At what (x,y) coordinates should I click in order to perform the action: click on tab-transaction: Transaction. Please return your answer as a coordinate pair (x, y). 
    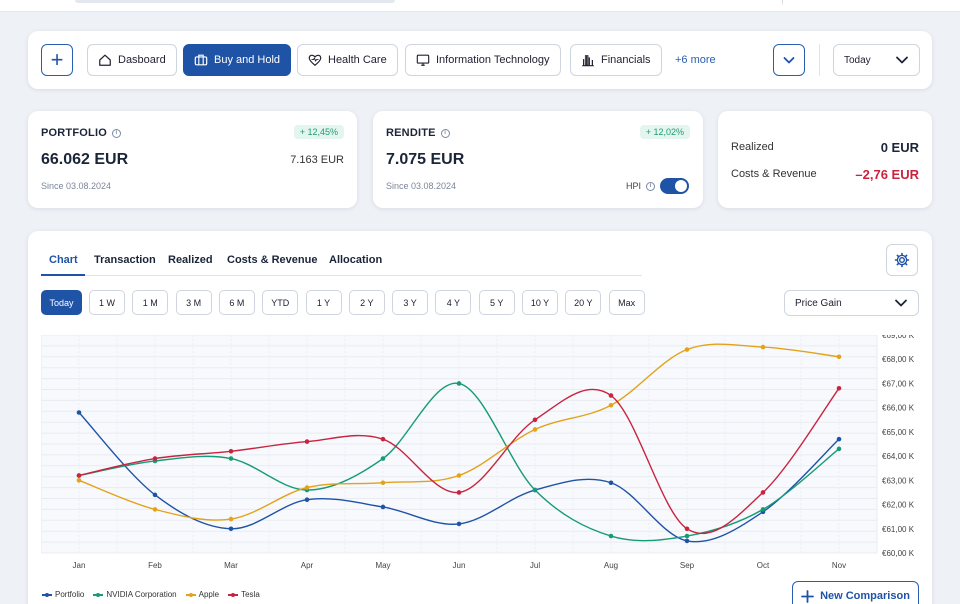
    Looking at the image, I should click on (125, 260).